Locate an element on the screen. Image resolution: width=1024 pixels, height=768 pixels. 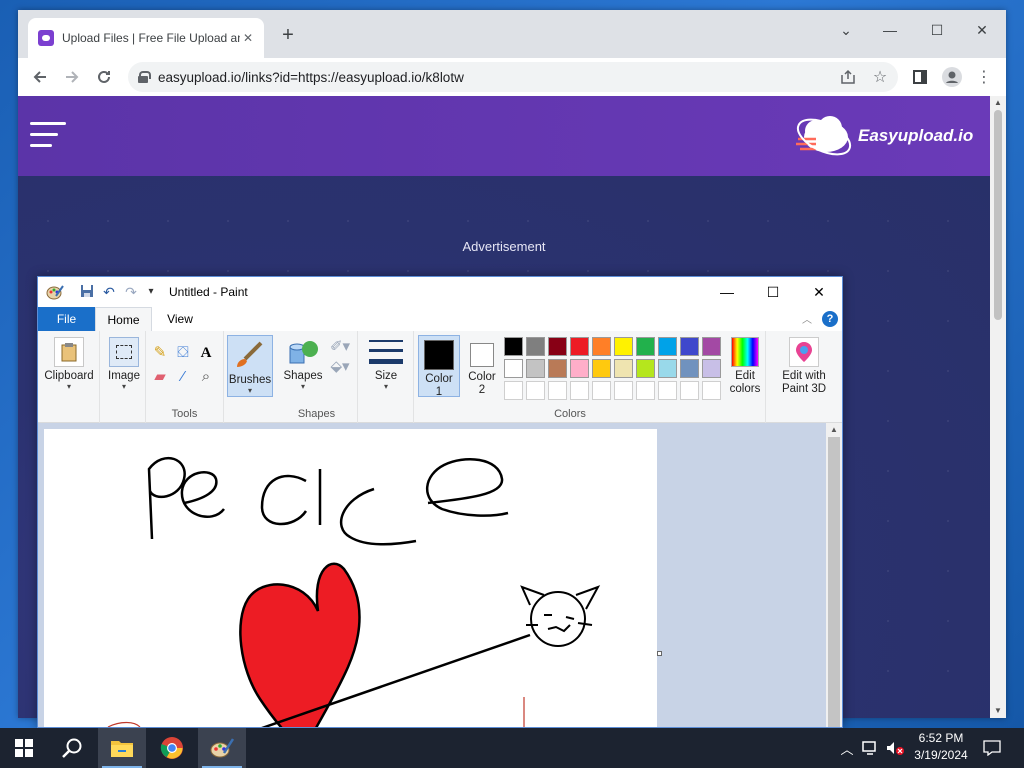
restore-button: ☐ is located at coordinates (937, 30).